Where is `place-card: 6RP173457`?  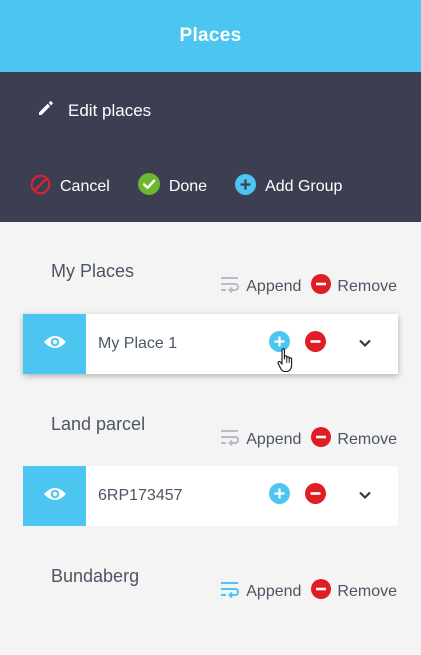 place-card: 6RP173457 is located at coordinates (210, 496).